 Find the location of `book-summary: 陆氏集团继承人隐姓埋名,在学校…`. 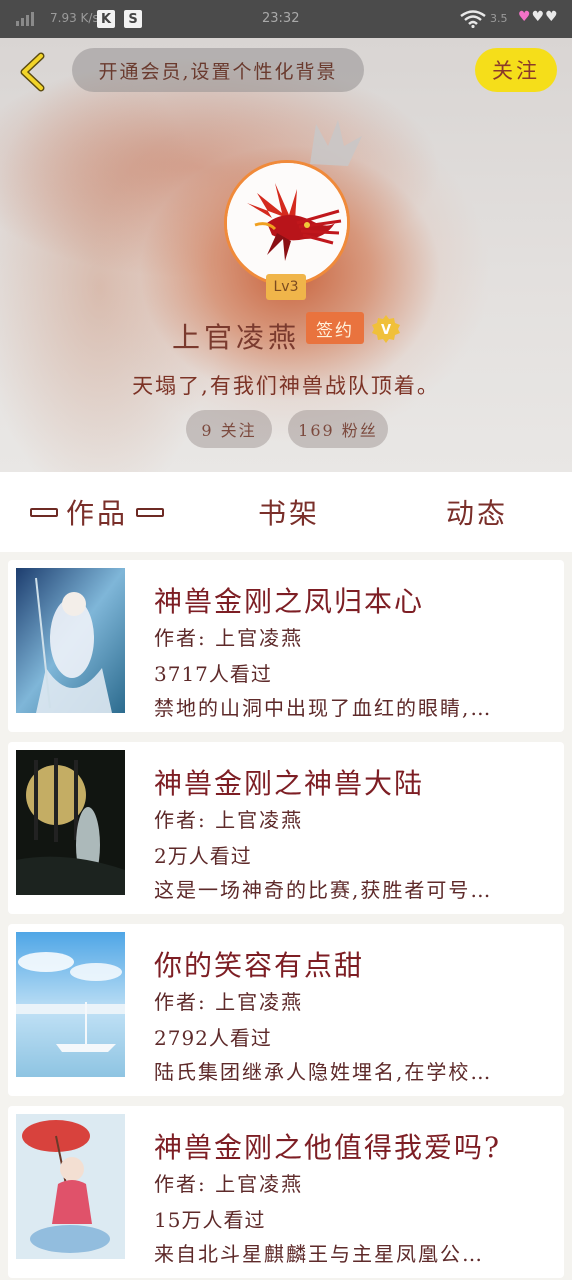

book-summary: 陆氏集团继承人隐姓埋名,在学校… is located at coordinates (323, 1072).